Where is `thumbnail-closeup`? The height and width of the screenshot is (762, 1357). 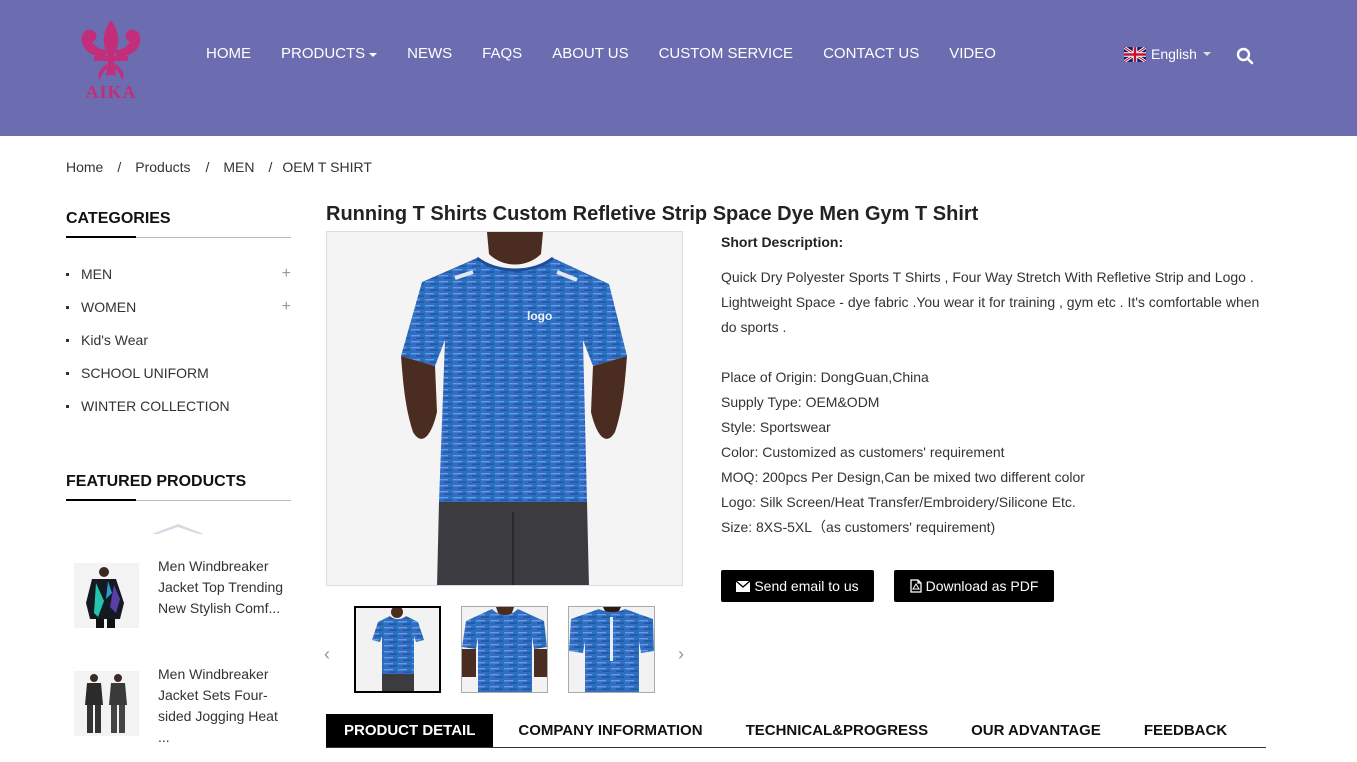 thumbnail-closeup is located at coordinates (504, 649).